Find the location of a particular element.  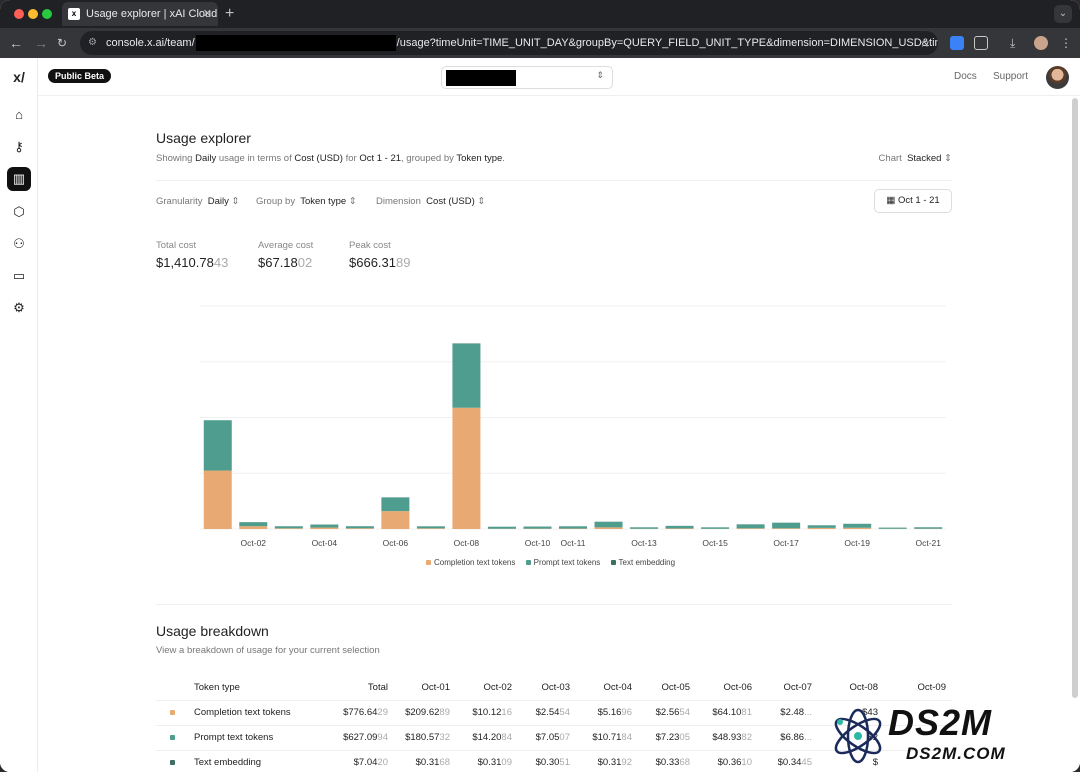

xai-logo-icon: x/ is located at coordinates (19, 77).